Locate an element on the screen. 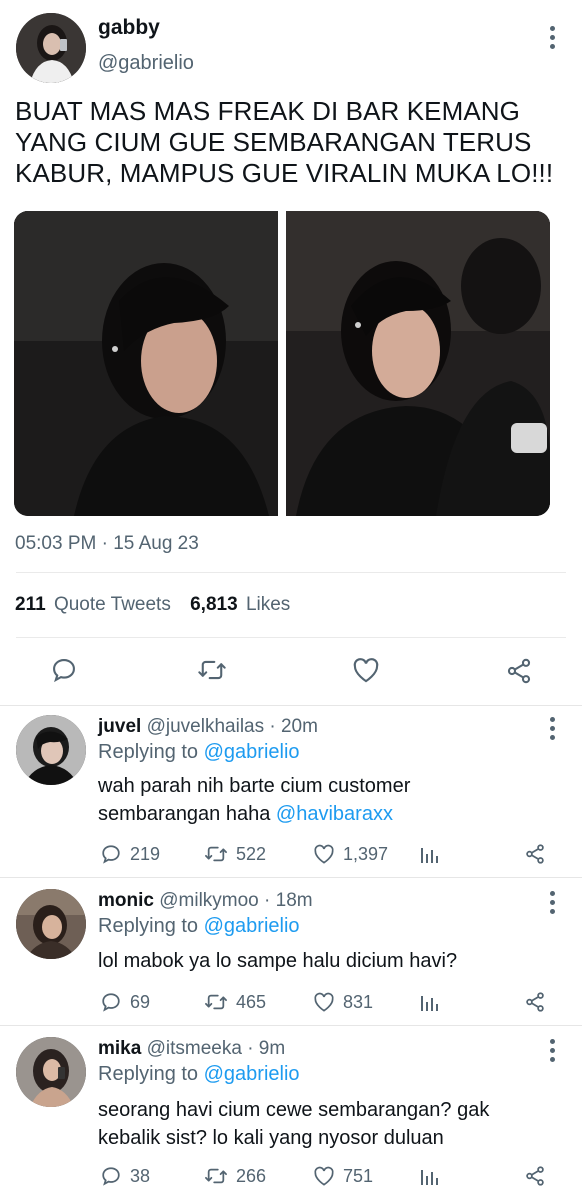 This screenshot has height=1200, width=582. reply-button: 219 is located at coordinates (130, 854).